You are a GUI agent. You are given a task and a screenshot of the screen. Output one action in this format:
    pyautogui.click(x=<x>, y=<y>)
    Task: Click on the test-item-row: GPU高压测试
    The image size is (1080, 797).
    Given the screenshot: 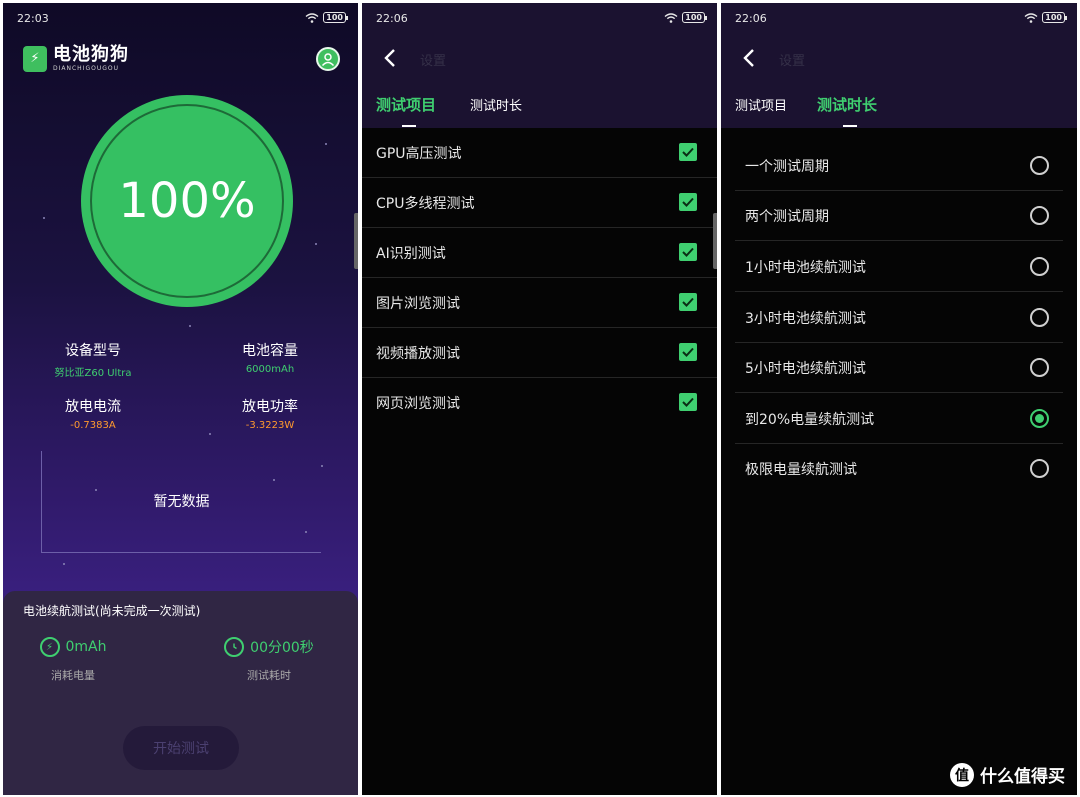 What is the action you would take?
    pyautogui.click(x=539, y=153)
    